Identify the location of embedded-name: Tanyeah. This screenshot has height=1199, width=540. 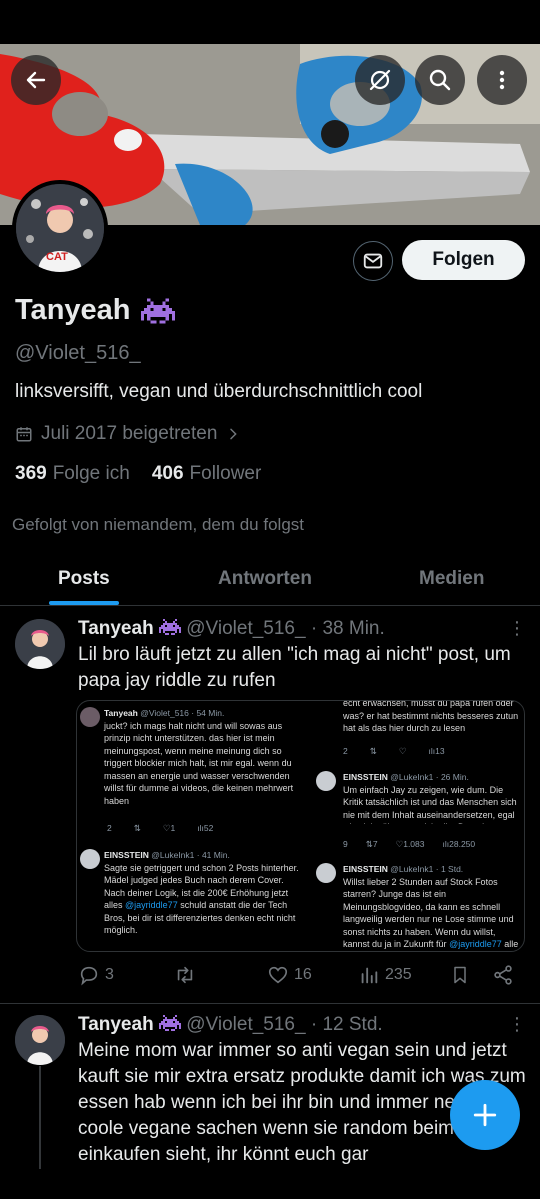
(121, 713).